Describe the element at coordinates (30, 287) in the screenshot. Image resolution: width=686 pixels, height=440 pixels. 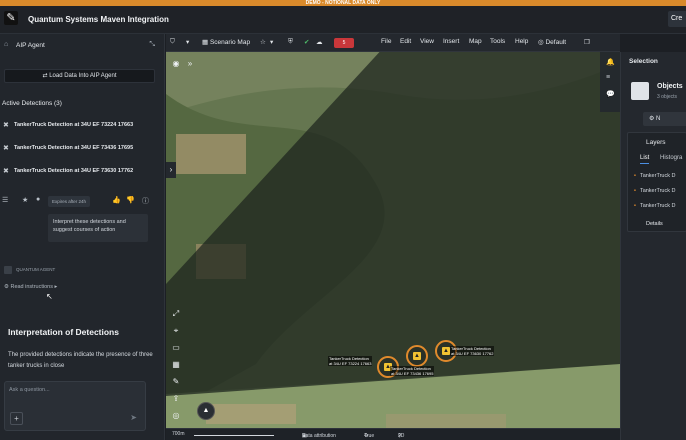
I see `read-instructions-link: ⚙ Read instructions ▸` at that location.